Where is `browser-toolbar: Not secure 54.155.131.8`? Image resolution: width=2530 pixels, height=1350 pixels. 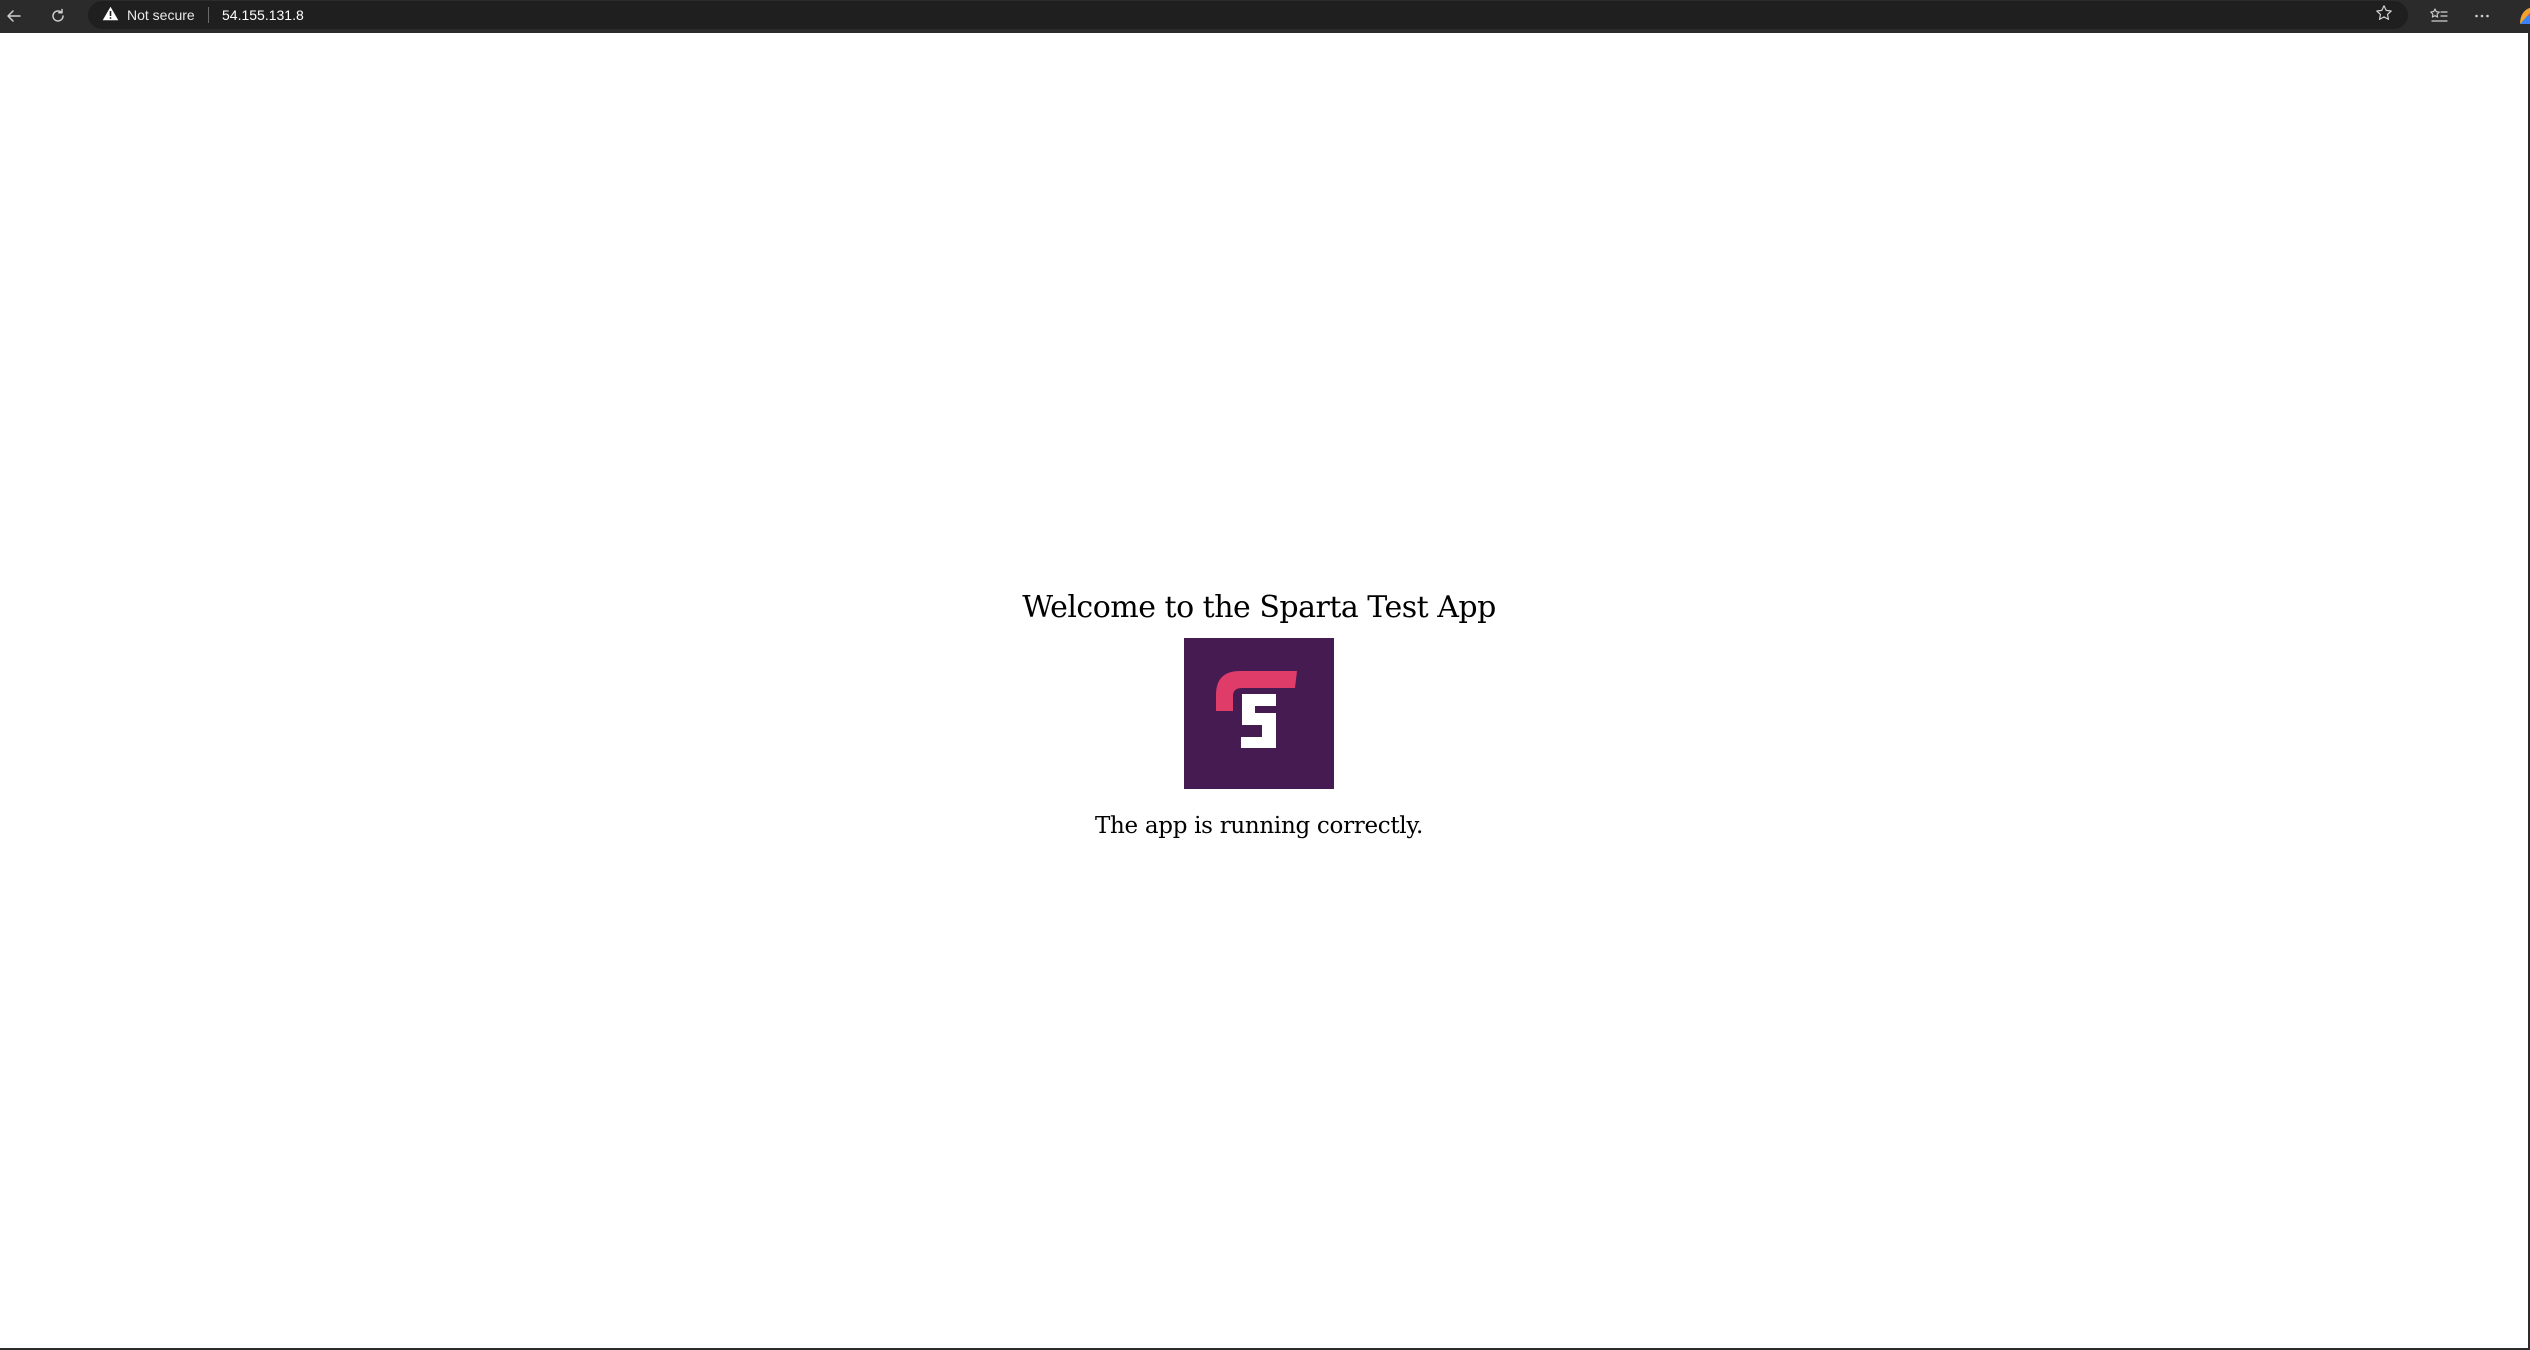 browser-toolbar: Not secure 54.155.131.8 is located at coordinates (1265, 16).